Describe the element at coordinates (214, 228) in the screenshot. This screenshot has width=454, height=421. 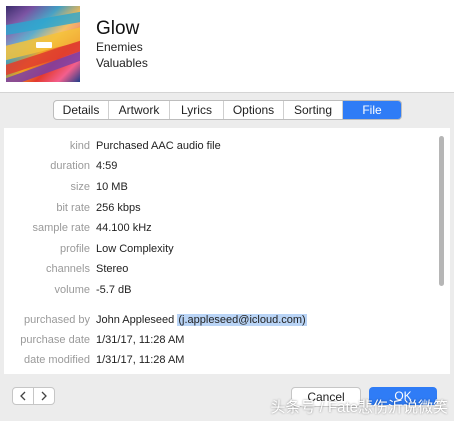
I see `sample-rate-row: sample rate 44.100 kHz` at that location.